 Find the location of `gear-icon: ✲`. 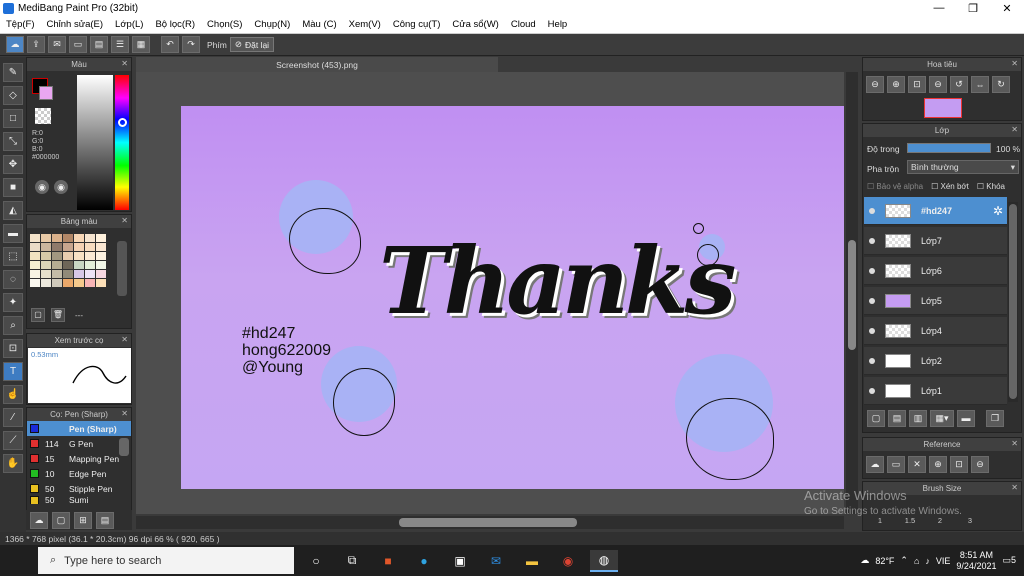

gear-icon: ✲ is located at coordinates (998, 211).